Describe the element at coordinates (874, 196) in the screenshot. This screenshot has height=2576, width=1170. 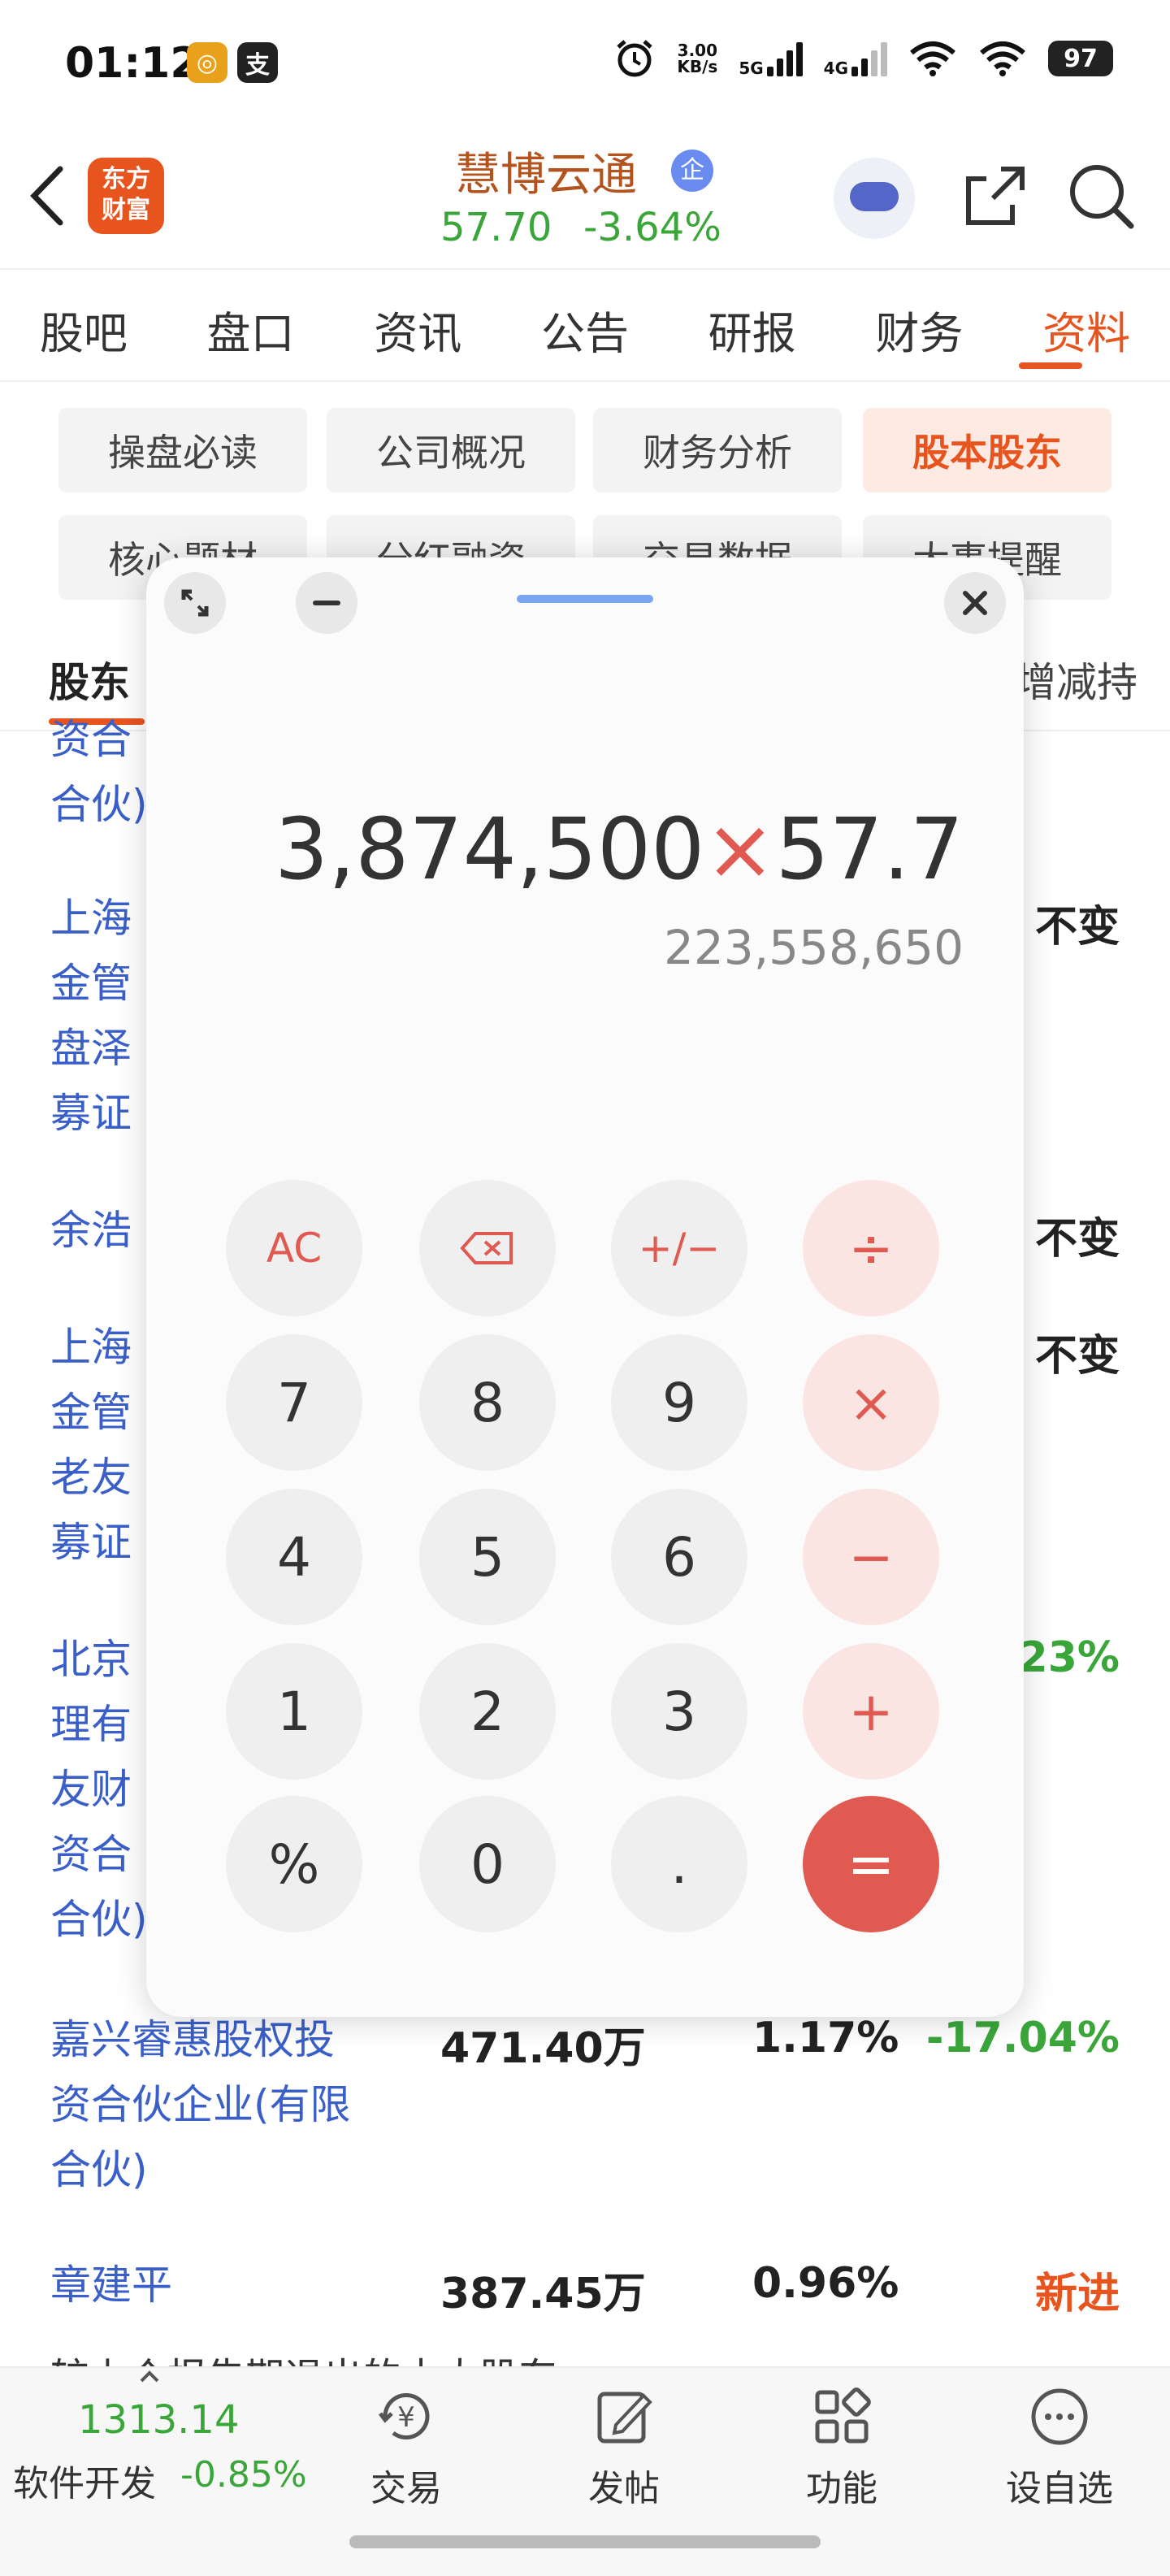
I see `robot-icon` at that location.